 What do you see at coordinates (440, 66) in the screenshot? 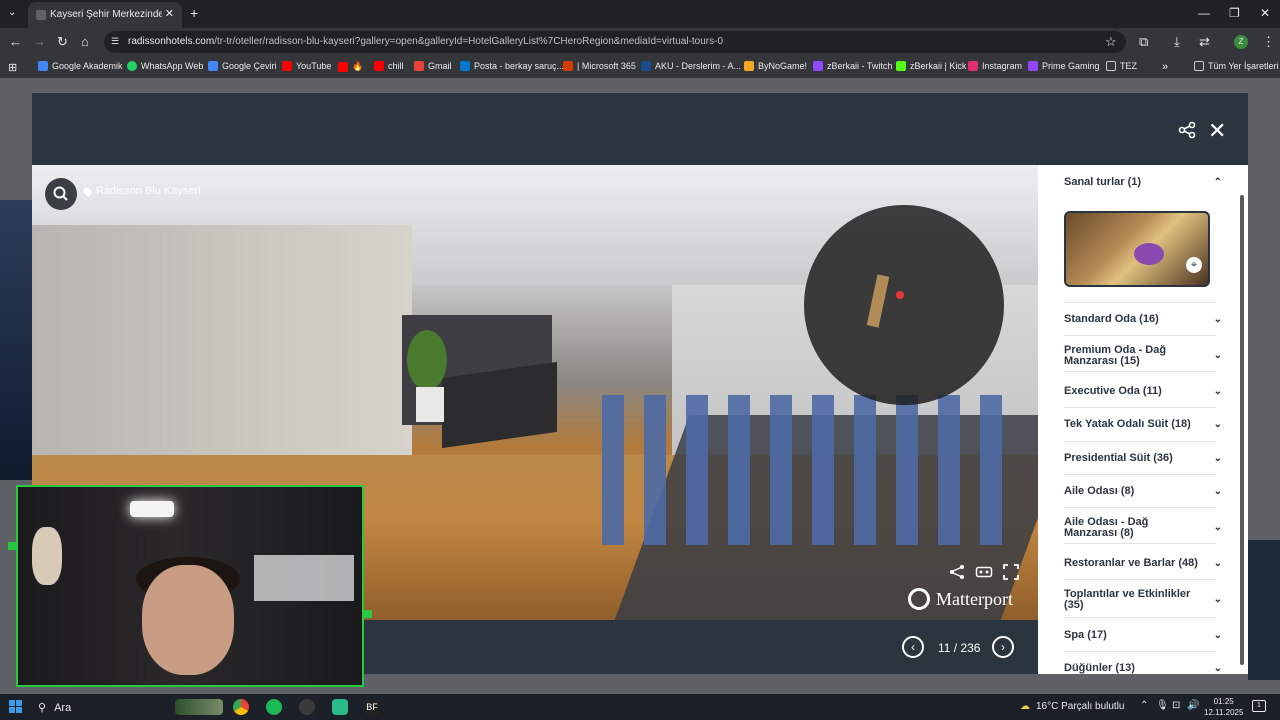
I see `bookmark-label: Gmail` at bounding box center [440, 66].